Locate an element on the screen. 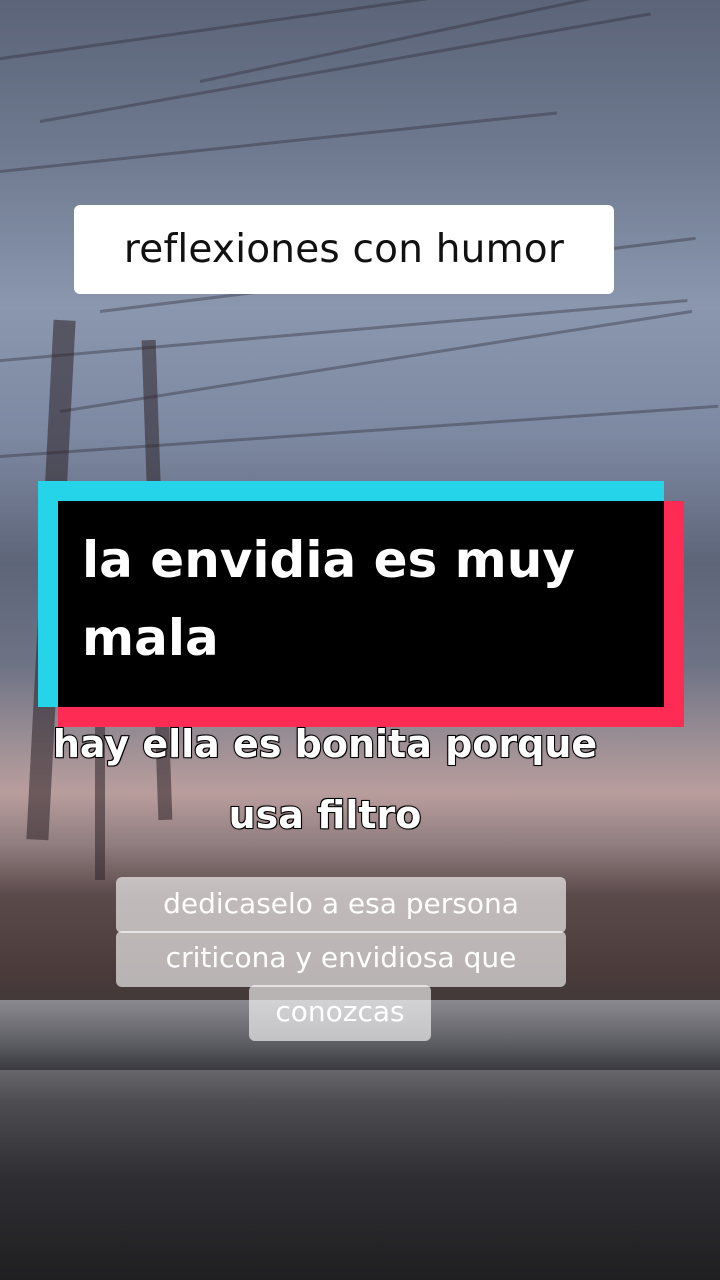 The height and width of the screenshot is (1280, 720). title-text: reflexiones con humor is located at coordinates (344, 249).